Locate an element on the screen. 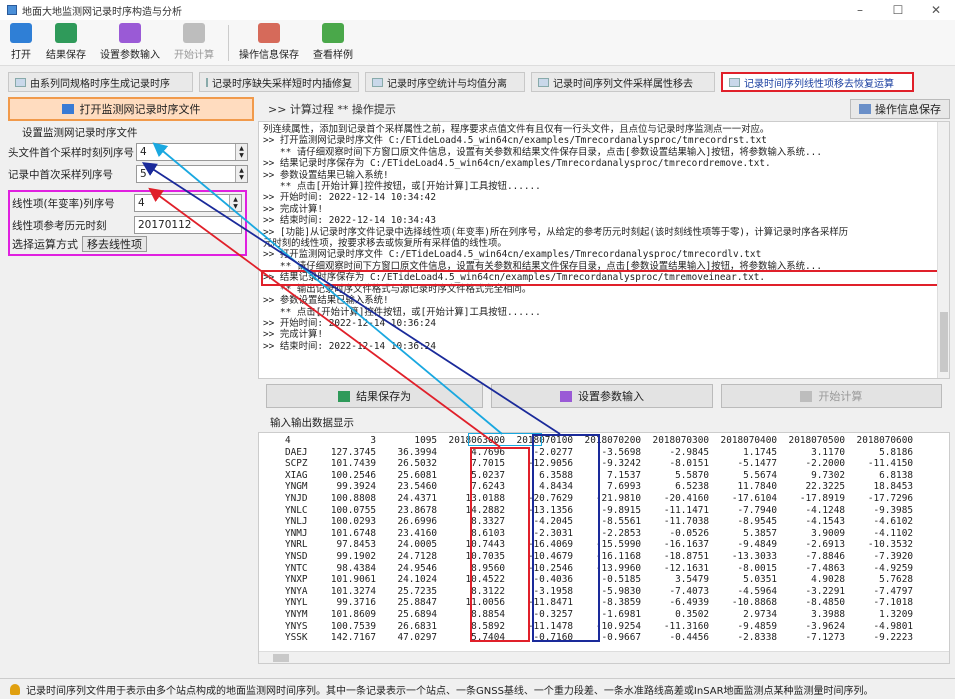 This screenshot has height=699, width=955. record-first-column-spinbox: 5 ▲ ▼ is located at coordinates (192, 174).